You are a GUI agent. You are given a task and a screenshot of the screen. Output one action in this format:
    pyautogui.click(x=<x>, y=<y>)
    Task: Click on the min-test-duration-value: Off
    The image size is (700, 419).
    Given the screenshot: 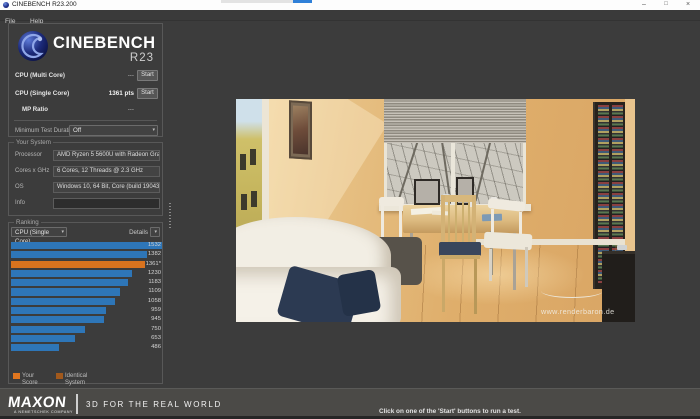 What is the action you would take?
    pyautogui.click(x=77, y=130)
    